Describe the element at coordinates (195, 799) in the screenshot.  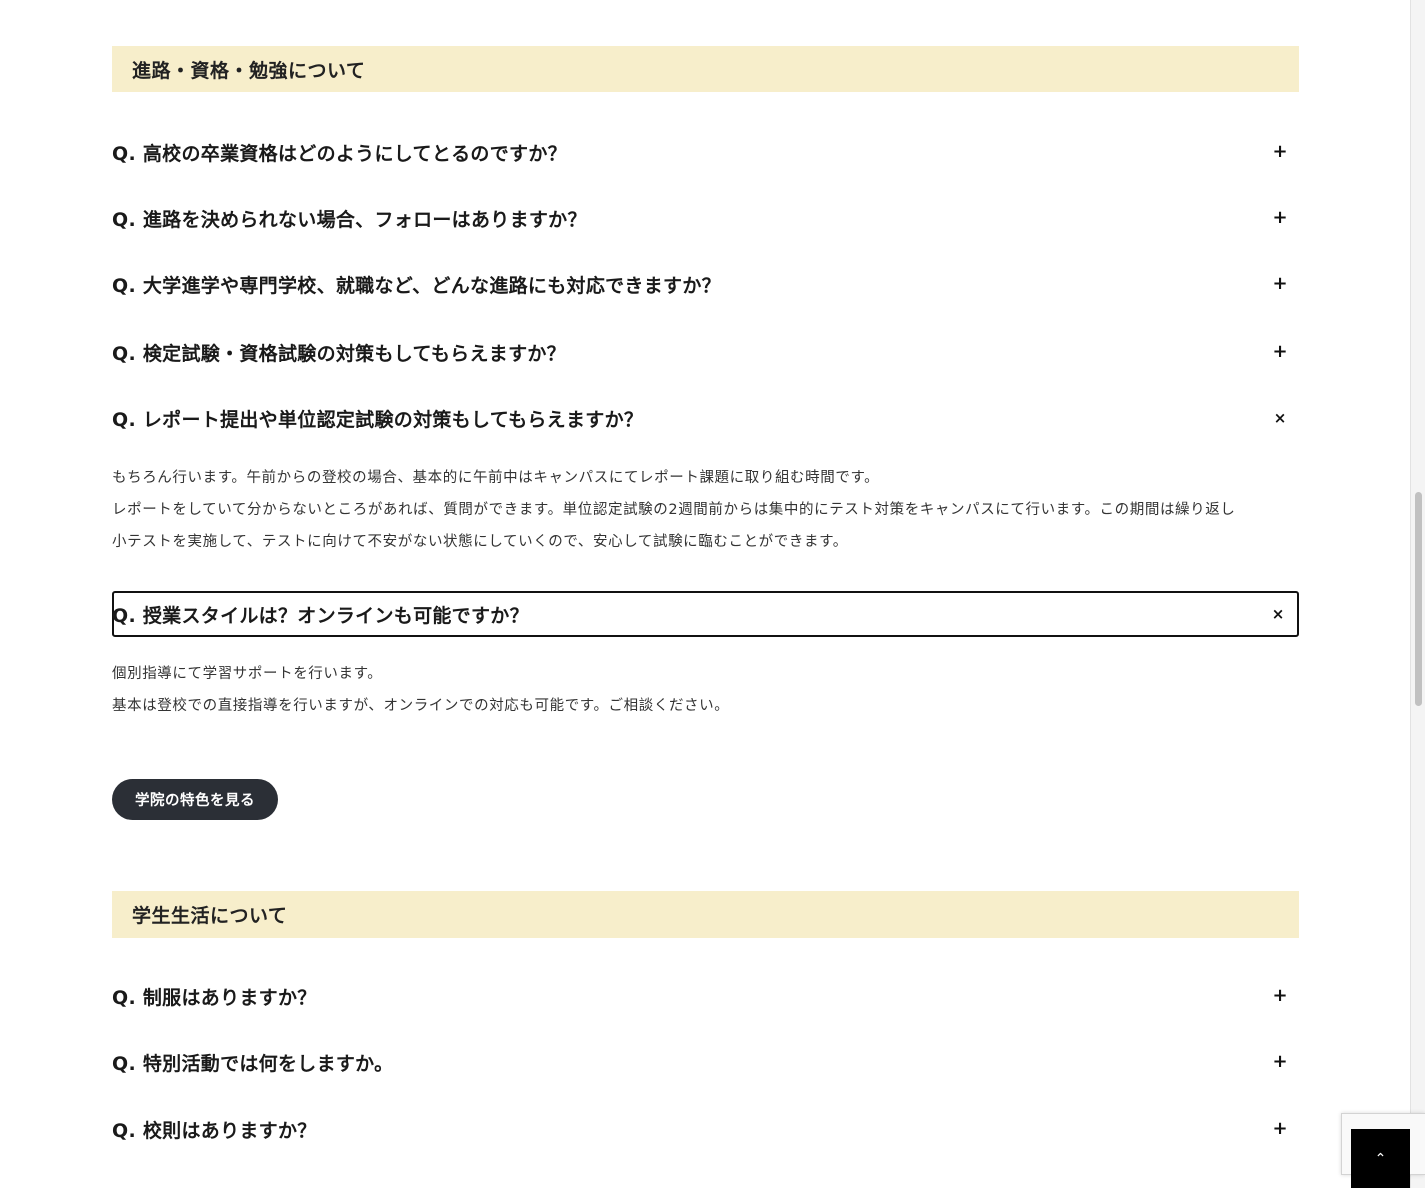
I see `features-button: 学院の特色を見る` at that location.